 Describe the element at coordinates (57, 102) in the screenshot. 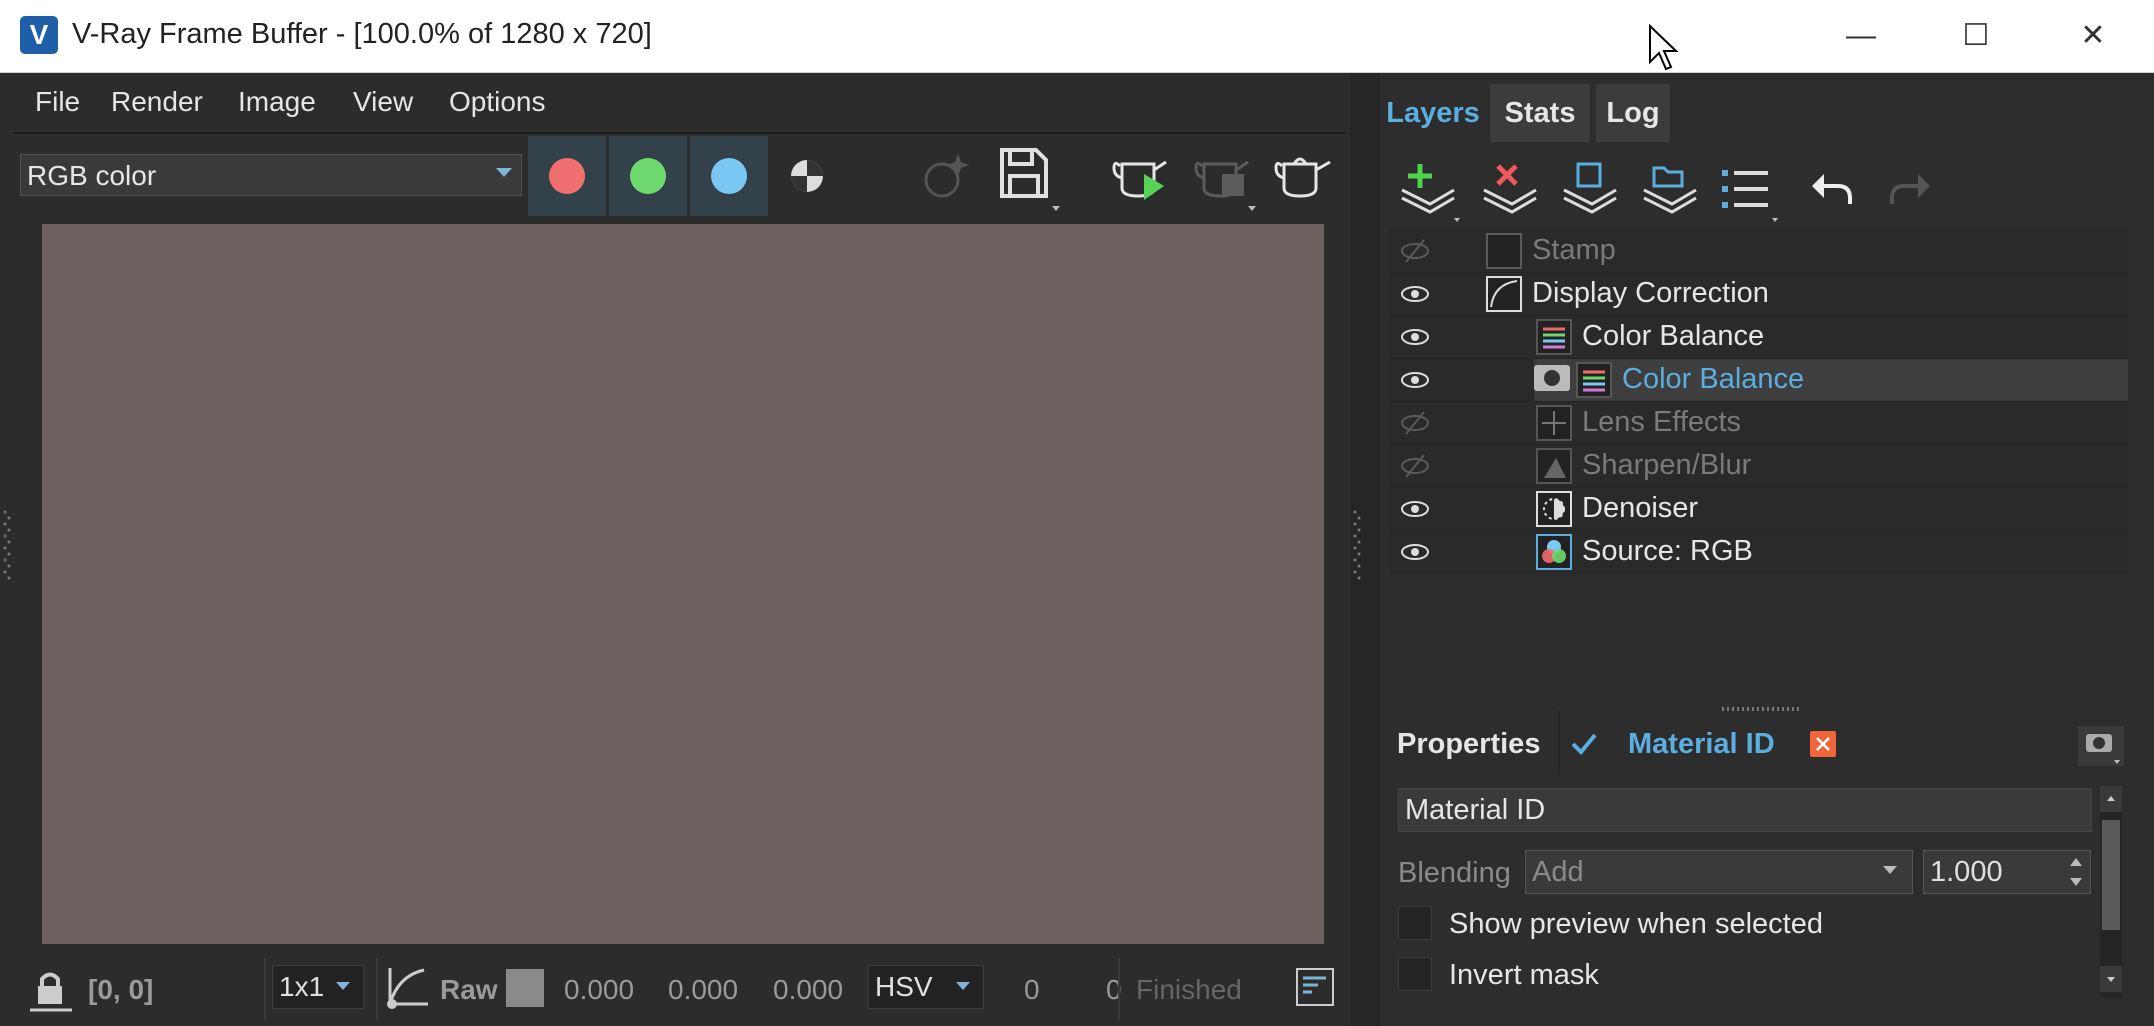

I see `menu-file: File` at that location.